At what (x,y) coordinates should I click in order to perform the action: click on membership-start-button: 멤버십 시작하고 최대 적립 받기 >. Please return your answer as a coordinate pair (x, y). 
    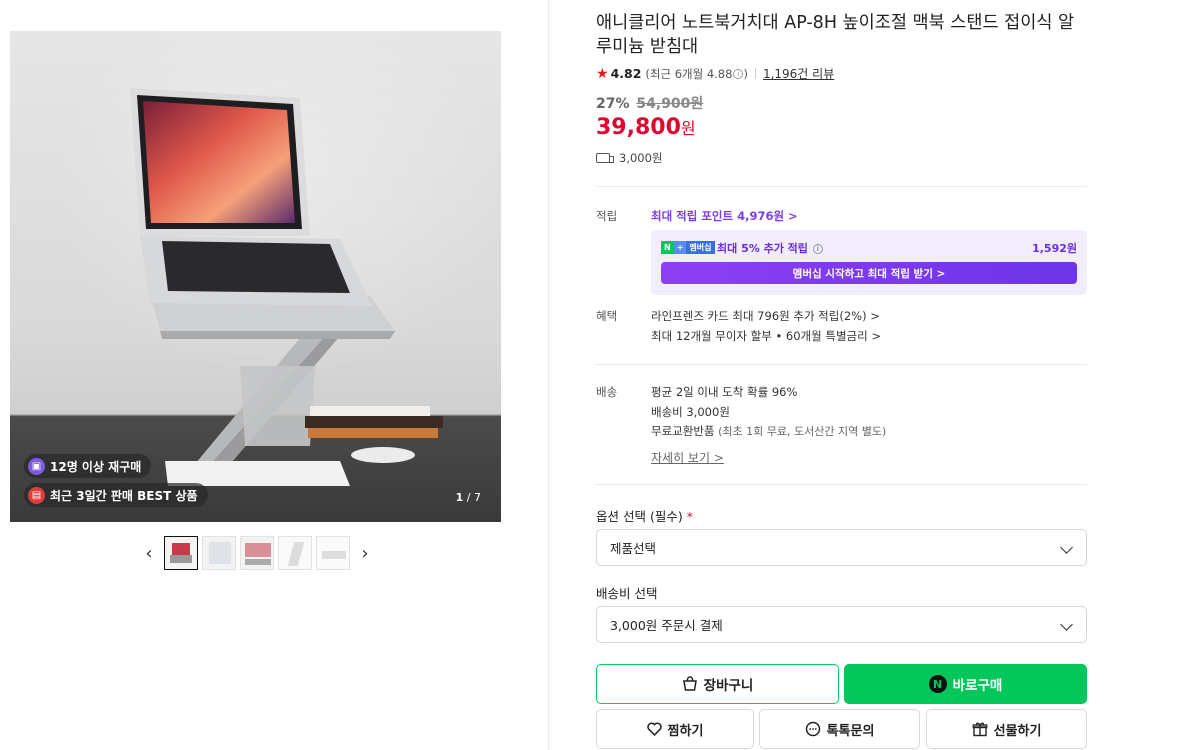
    Looking at the image, I should click on (869, 273).